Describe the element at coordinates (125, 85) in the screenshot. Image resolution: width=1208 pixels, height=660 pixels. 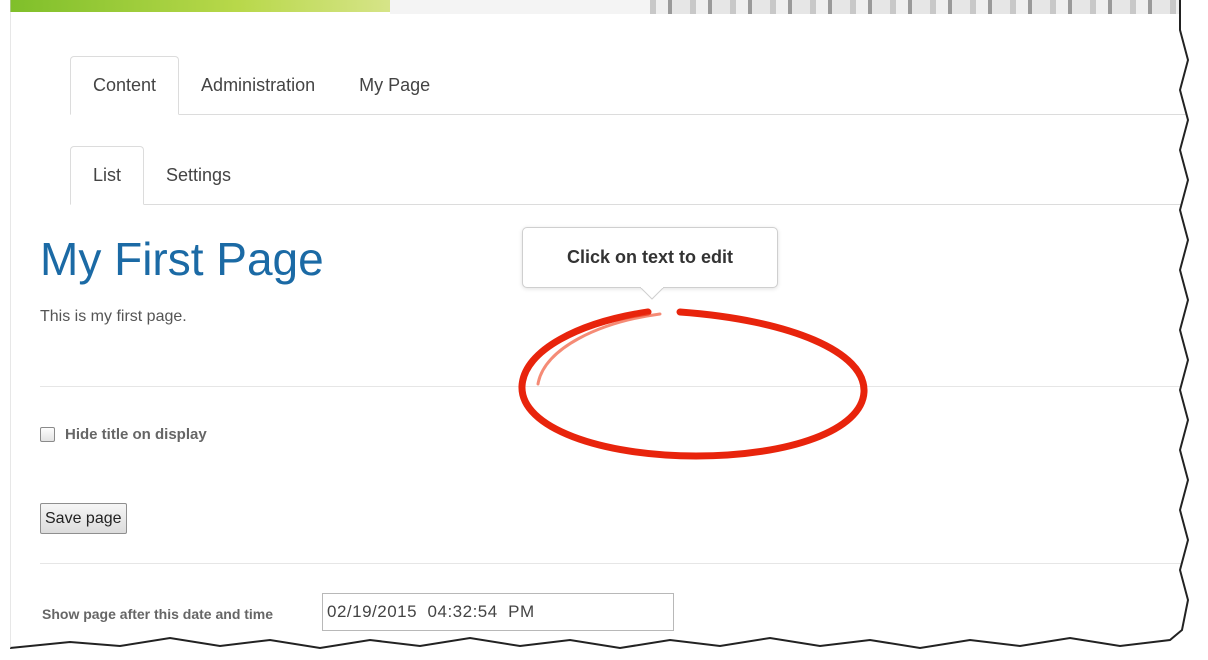
I see `tab-content: Content` at that location.